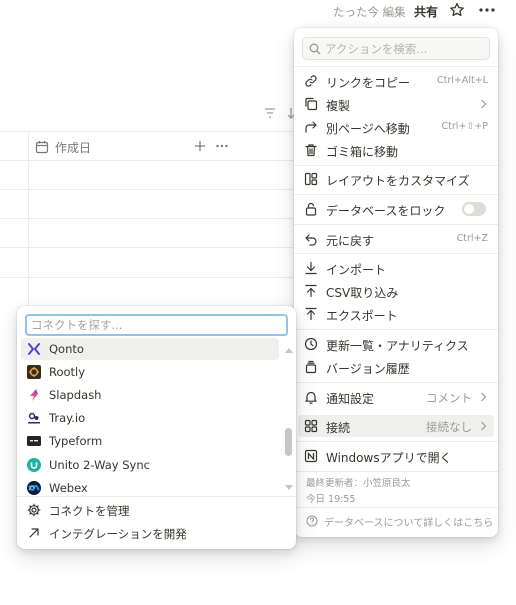 This screenshot has width=516, height=605. I want to click on database-header-row: 作成日, so click(150, 146).